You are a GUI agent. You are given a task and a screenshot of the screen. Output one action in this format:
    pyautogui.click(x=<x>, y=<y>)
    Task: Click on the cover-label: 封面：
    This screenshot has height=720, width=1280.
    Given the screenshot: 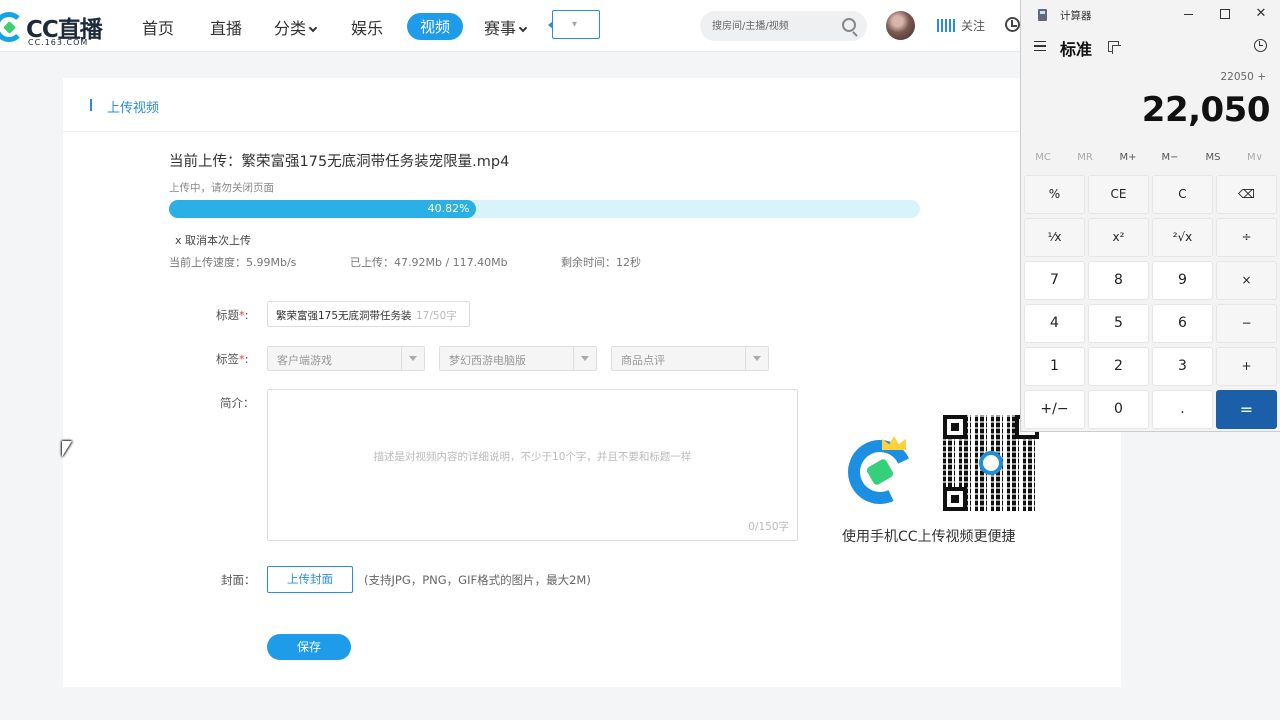 What is the action you would take?
    pyautogui.click(x=238, y=580)
    